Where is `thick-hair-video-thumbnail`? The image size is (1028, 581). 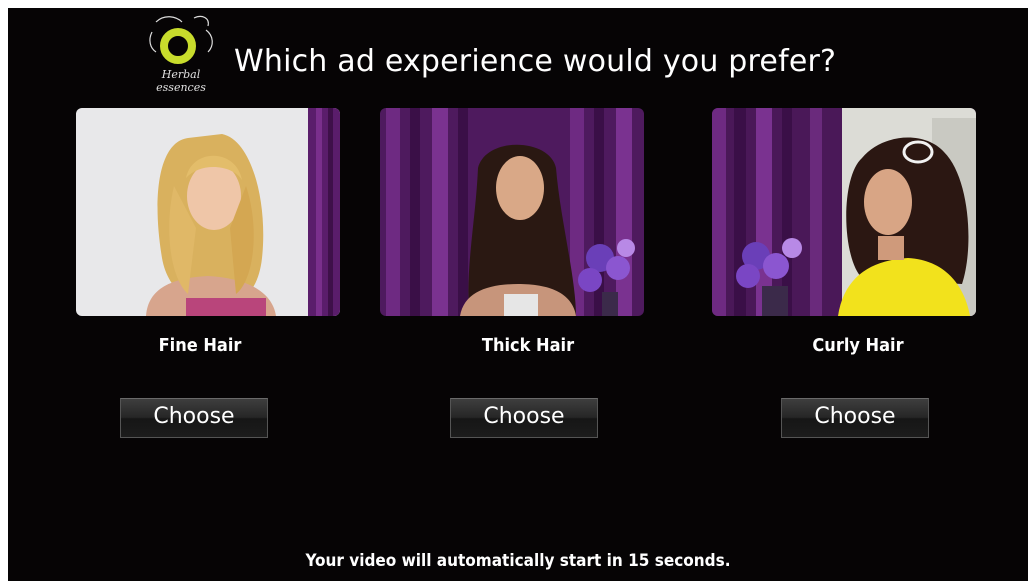 thick-hair-video-thumbnail is located at coordinates (512, 212).